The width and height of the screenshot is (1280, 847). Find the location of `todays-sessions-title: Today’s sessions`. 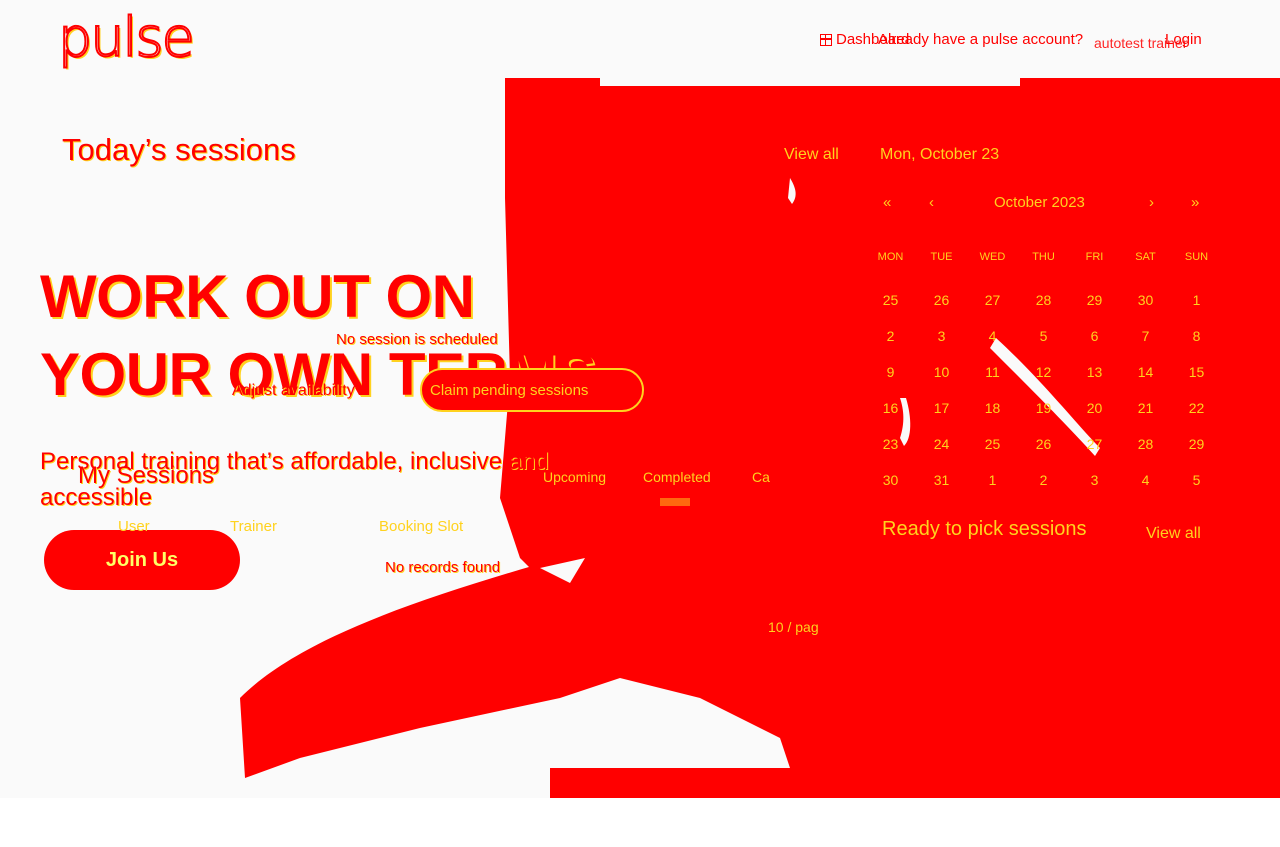

todays-sessions-title: Today’s sessions is located at coordinates (179, 149).